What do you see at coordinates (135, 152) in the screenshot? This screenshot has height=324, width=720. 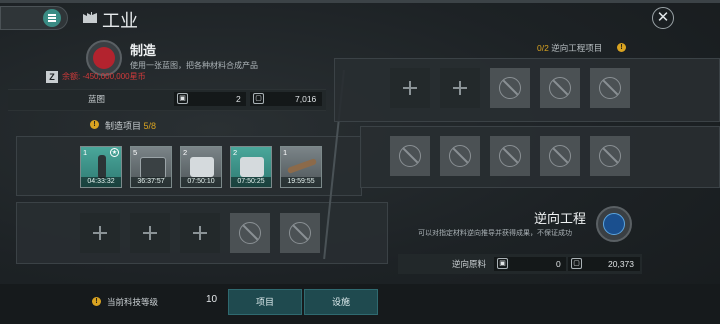 I see `slot-count: 5` at bounding box center [135, 152].